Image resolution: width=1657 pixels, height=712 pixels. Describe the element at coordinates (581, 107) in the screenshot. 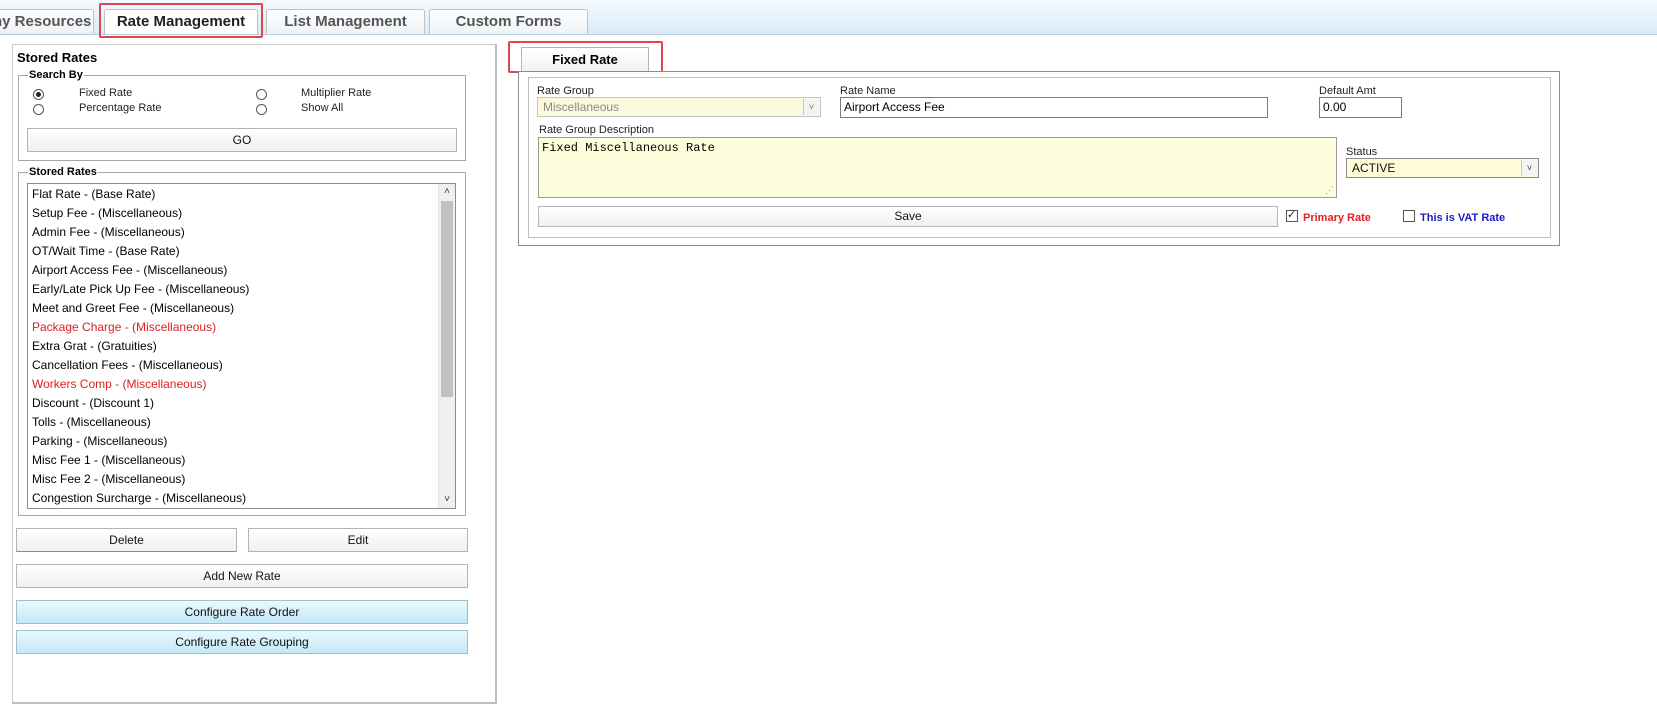

I see `rate-group-value: Miscellaneous` at that location.